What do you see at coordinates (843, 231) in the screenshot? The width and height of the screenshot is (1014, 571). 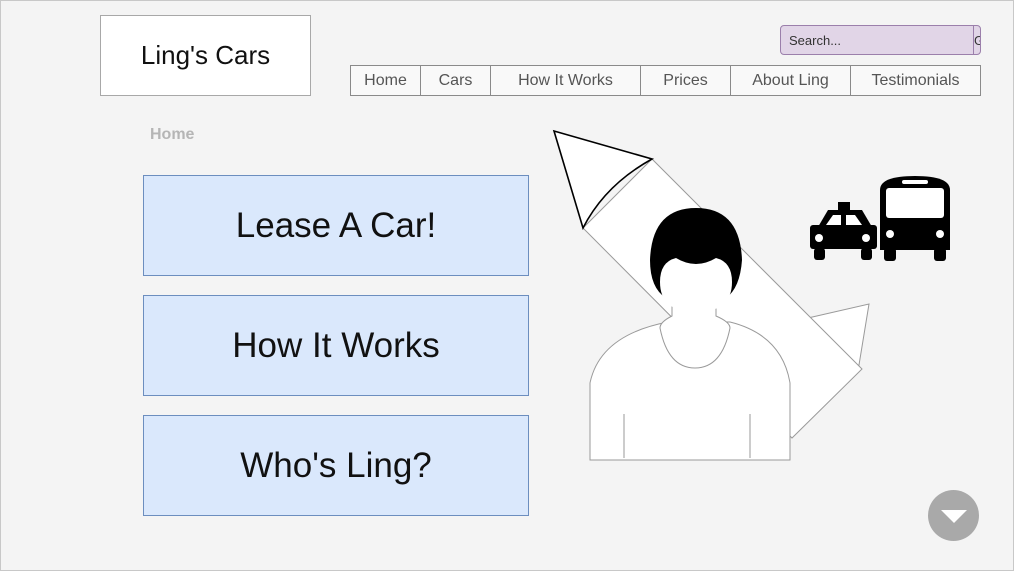 I see `taxi-icon` at bounding box center [843, 231].